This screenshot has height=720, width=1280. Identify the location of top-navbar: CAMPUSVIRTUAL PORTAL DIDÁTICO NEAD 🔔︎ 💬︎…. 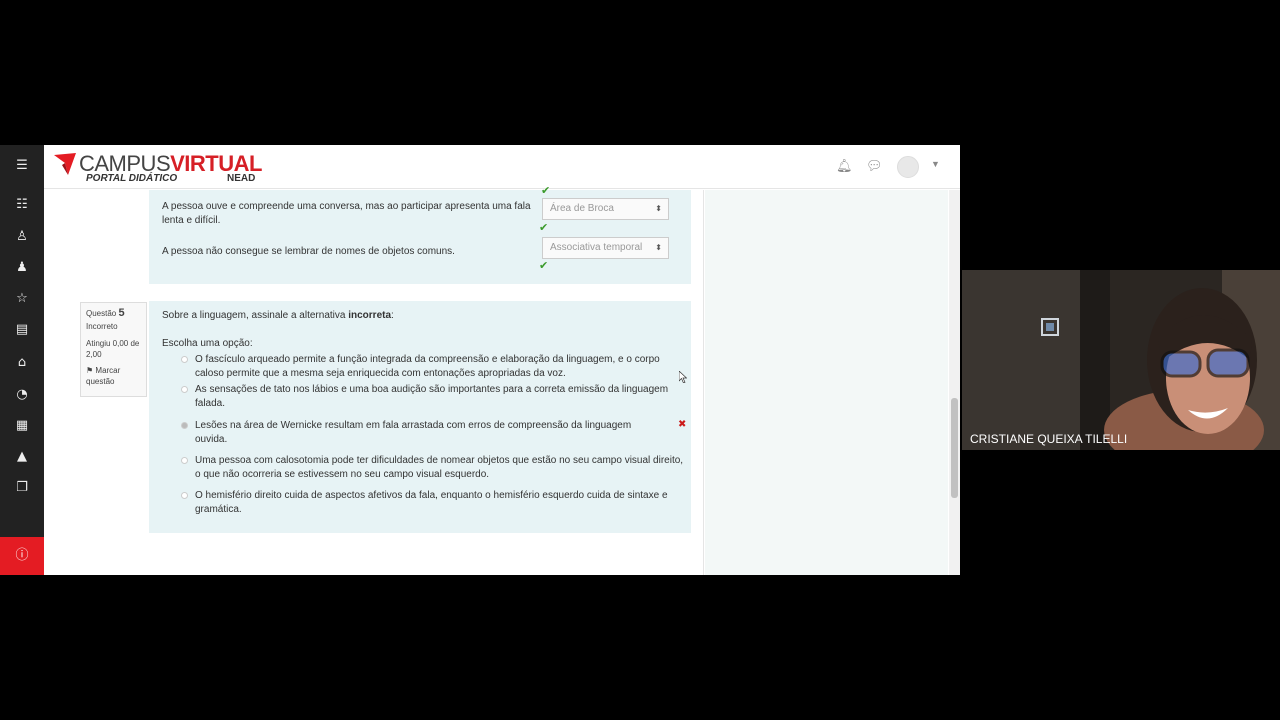
(502, 167).